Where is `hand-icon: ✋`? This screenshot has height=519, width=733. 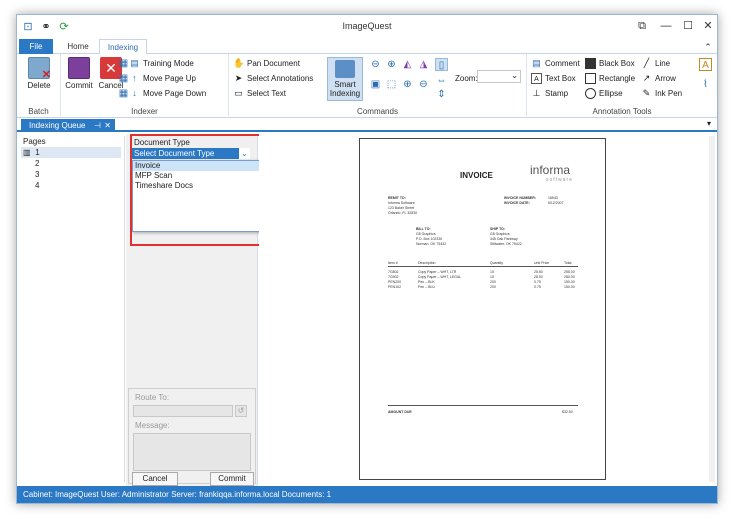
hand-icon: ✋ is located at coordinates (239, 63).